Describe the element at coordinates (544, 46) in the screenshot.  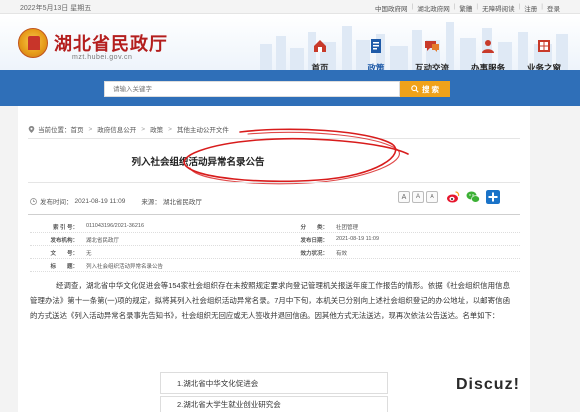
I see `window-icon` at that location.